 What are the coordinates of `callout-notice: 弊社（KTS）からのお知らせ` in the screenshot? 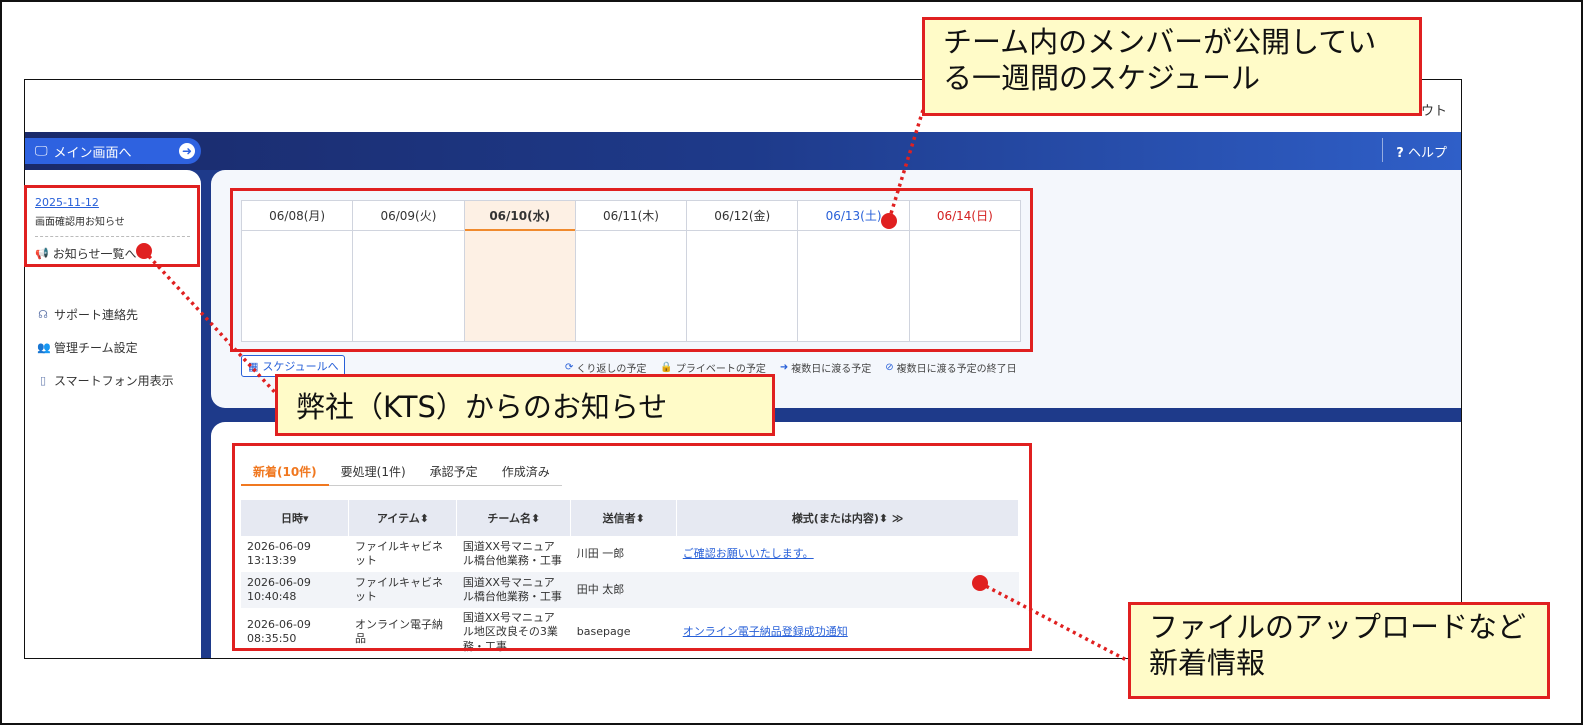 It's located at (525, 405).